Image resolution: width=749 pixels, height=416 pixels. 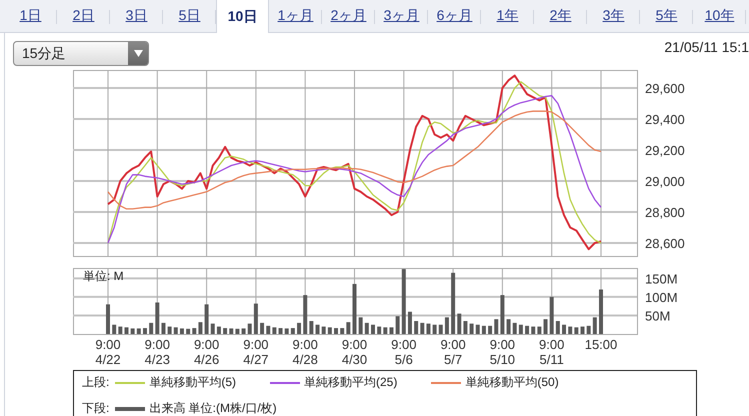 I want to click on period-tab: 1ヶ月, so click(x=295, y=16).